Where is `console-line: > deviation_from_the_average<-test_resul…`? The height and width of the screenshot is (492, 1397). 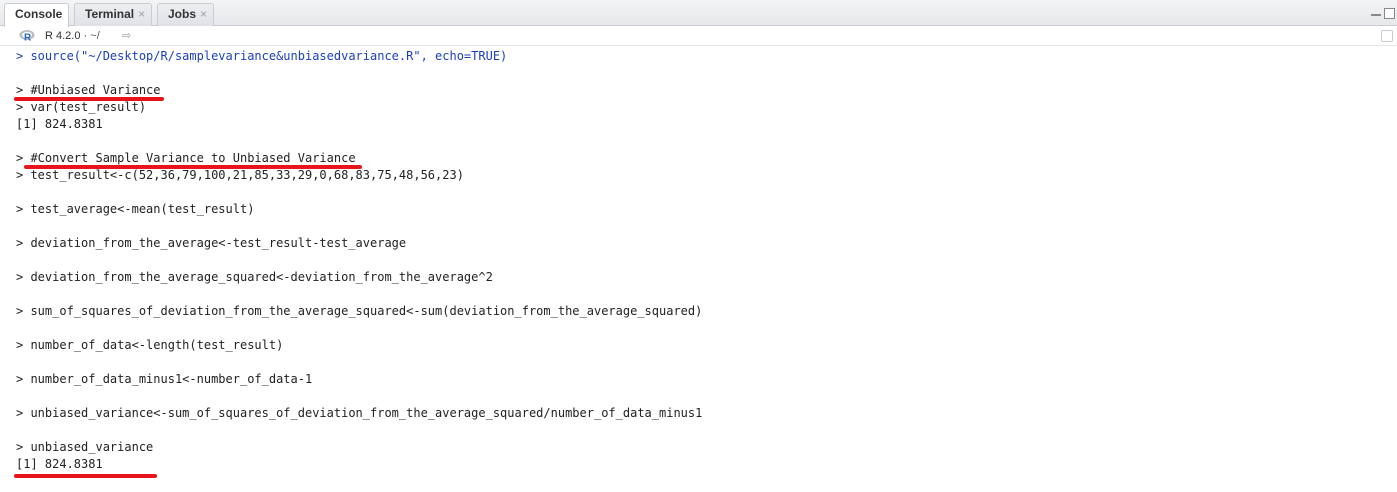
console-line: > deviation_from_the_average<-test_resul… is located at coordinates (211, 243).